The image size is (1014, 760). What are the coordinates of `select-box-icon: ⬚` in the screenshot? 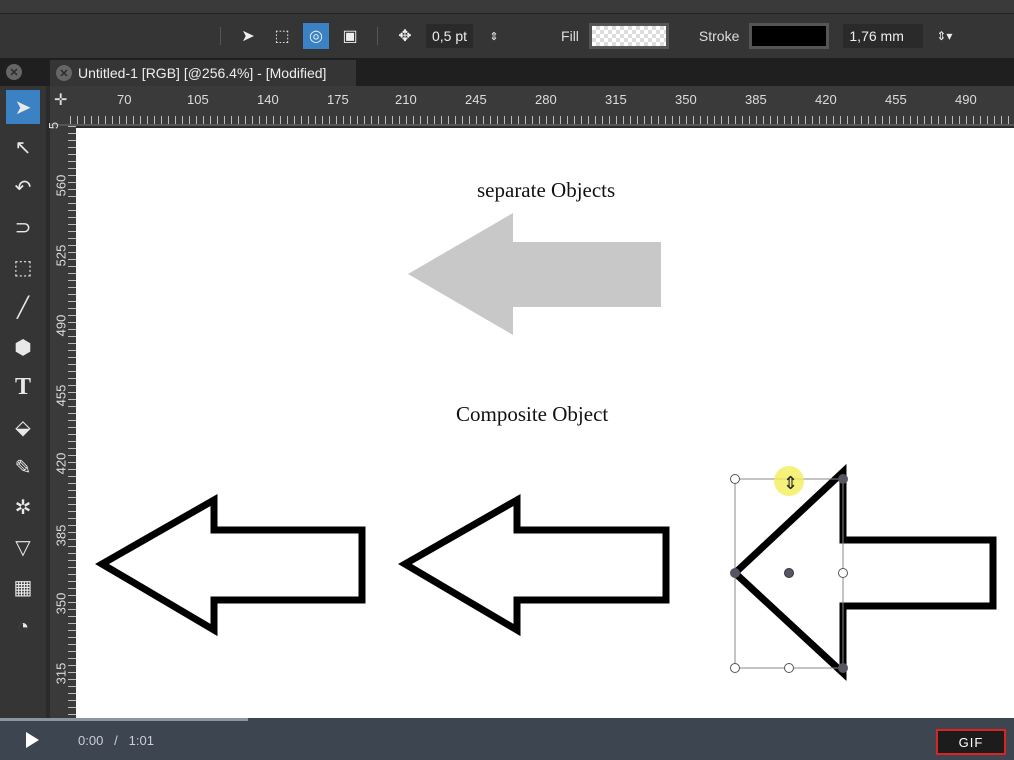 It's located at (282, 36).